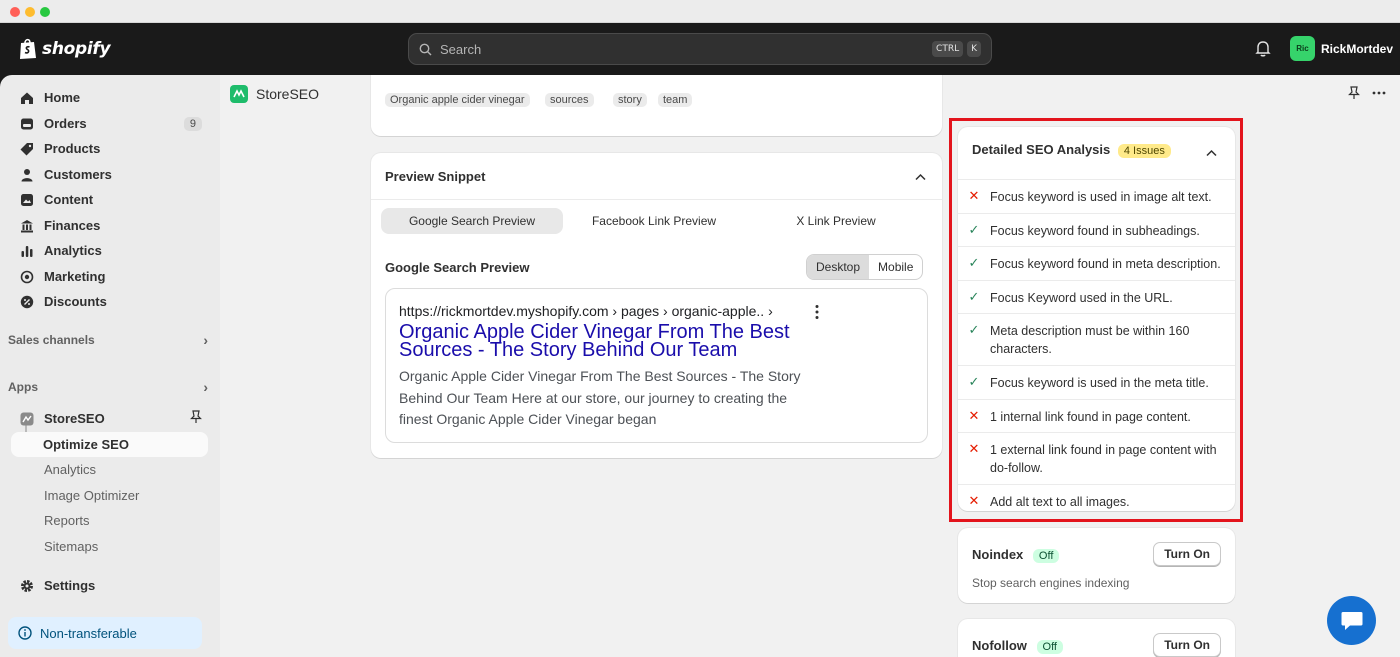 The image size is (1400, 657). What do you see at coordinates (109, 97) in the screenshot?
I see `sidebar-item-home: Home` at bounding box center [109, 97].